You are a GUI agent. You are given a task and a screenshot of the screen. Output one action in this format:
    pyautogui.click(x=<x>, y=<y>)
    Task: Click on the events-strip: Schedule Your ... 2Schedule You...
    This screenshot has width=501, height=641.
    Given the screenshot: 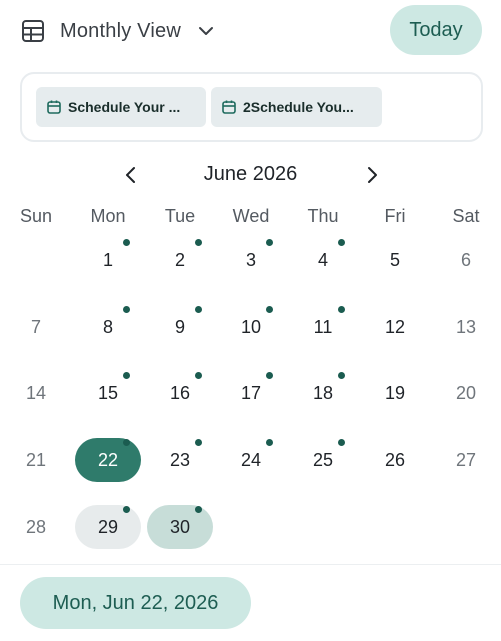 What is the action you would take?
    pyautogui.click(x=251, y=107)
    